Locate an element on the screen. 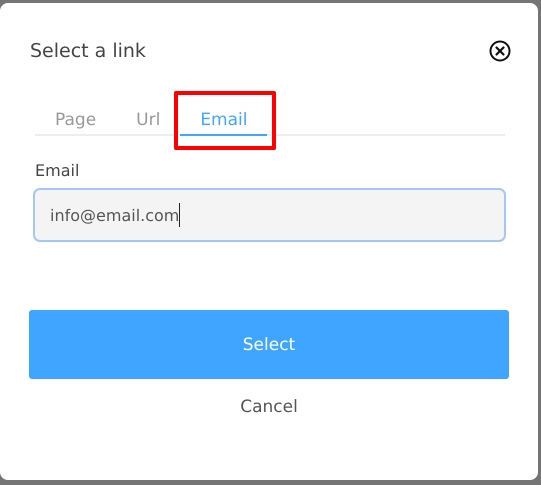 This screenshot has height=485, width=541. close-icon is located at coordinates (500, 51).